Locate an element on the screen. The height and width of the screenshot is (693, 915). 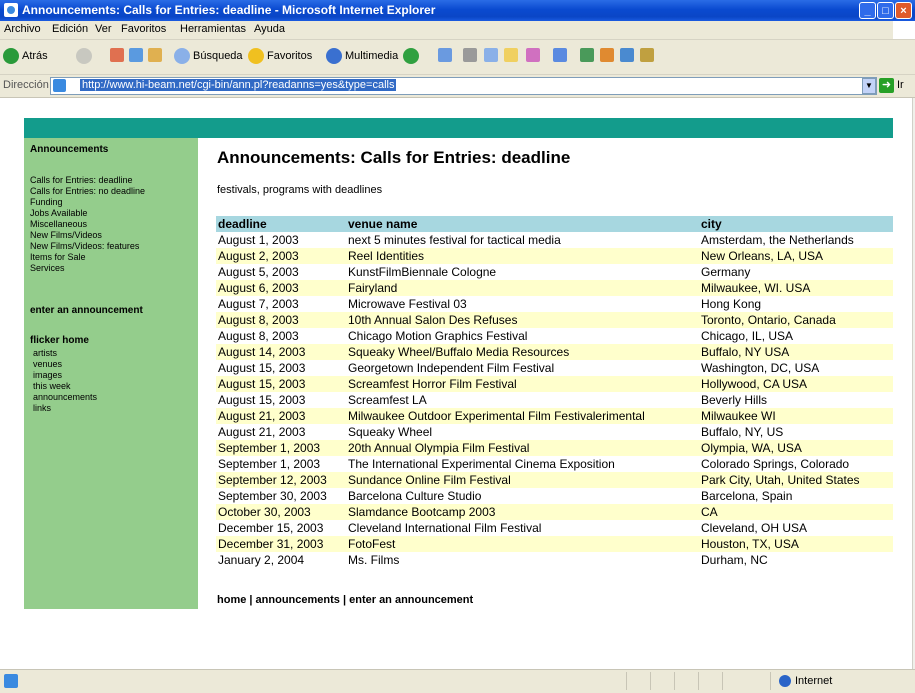
footer-home-link: home is located at coordinates (231, 600).